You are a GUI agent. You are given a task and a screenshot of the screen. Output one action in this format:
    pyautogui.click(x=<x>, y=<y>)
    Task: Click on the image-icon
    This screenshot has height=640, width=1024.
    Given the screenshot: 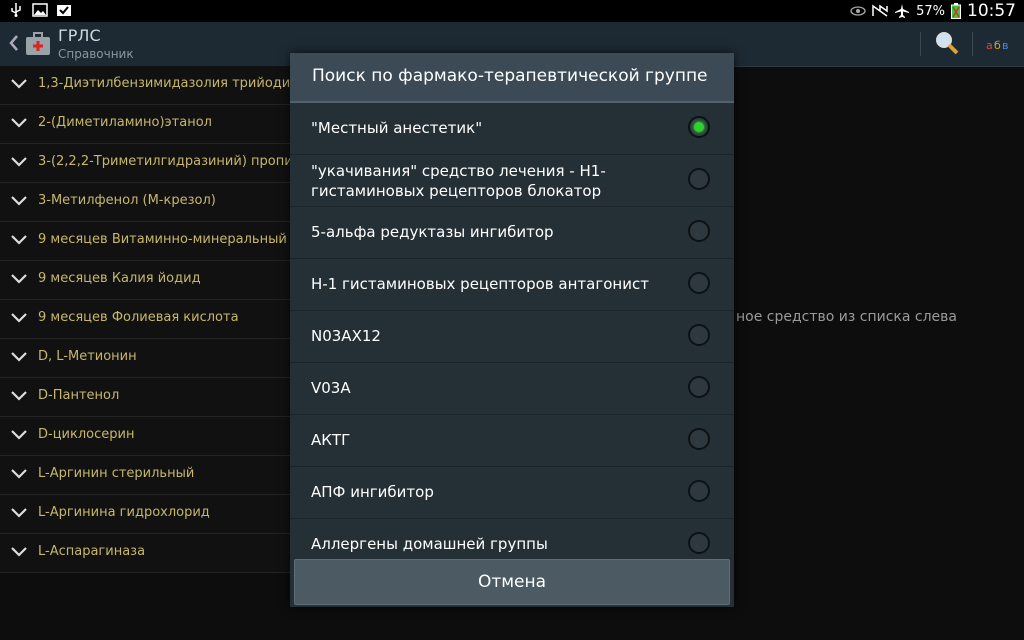 What is the action you would take?
    pyautogui.click(x=40, y=10)
    